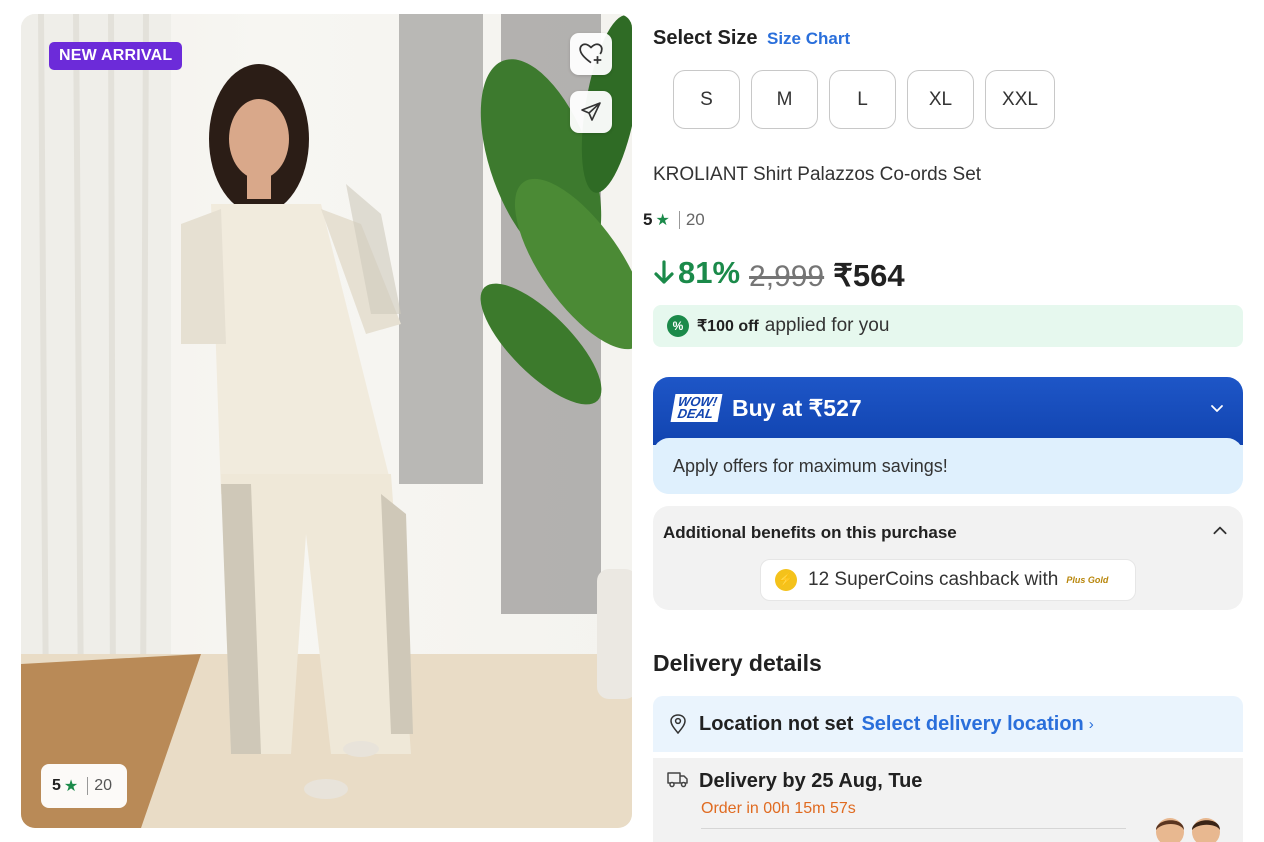 The image size is (1264, 842). Describe the element at coordinates (706, 99) in the screenshot. I see `size-option-s: S` at that location.